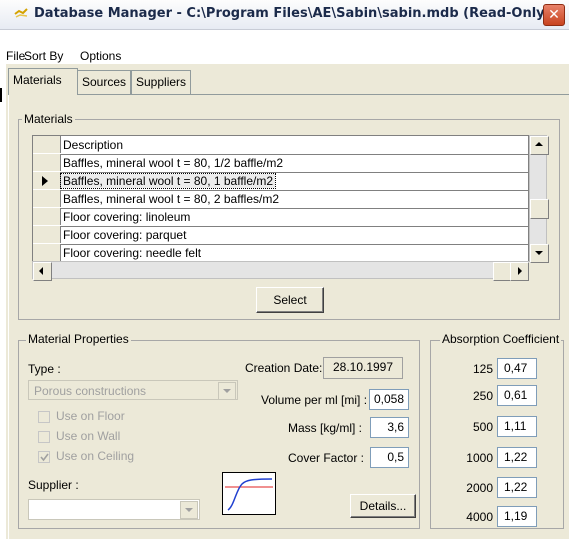  I want to click on frequency-label: 2000, so click(479, 488).